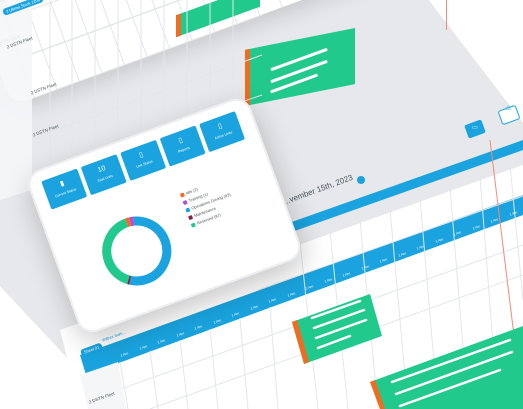  I want to click on status-donut-chart, so click(137, 251).